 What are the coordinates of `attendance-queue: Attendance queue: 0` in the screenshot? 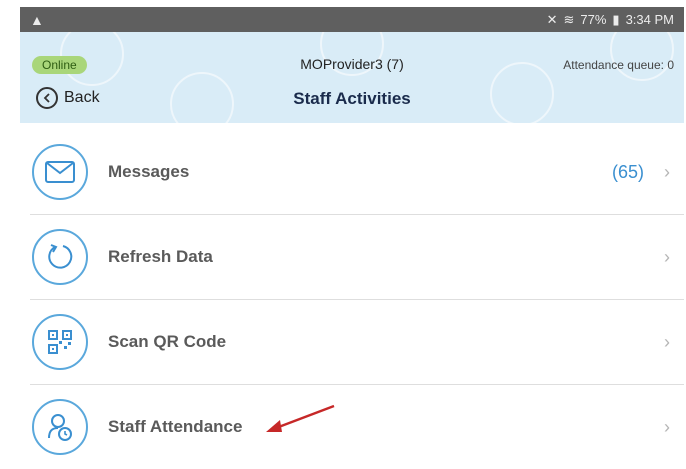 It's located at (618, 65).